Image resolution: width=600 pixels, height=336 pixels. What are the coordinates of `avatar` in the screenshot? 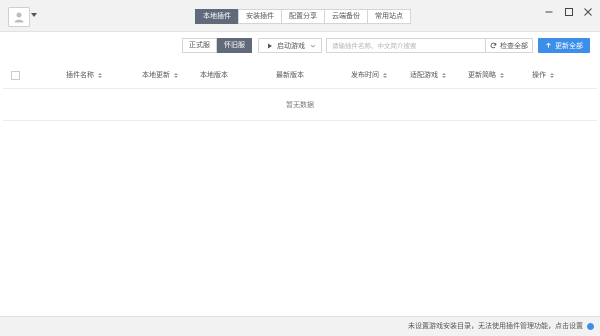 It's located at (19, 17).